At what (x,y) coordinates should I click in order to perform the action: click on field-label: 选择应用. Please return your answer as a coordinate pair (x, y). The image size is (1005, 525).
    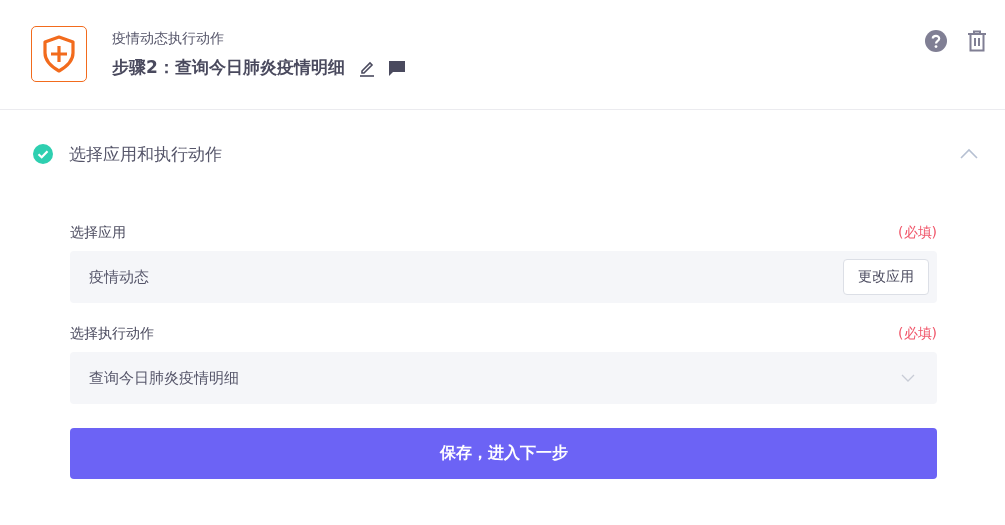
    Looking at the image, I should click on (98, 233).